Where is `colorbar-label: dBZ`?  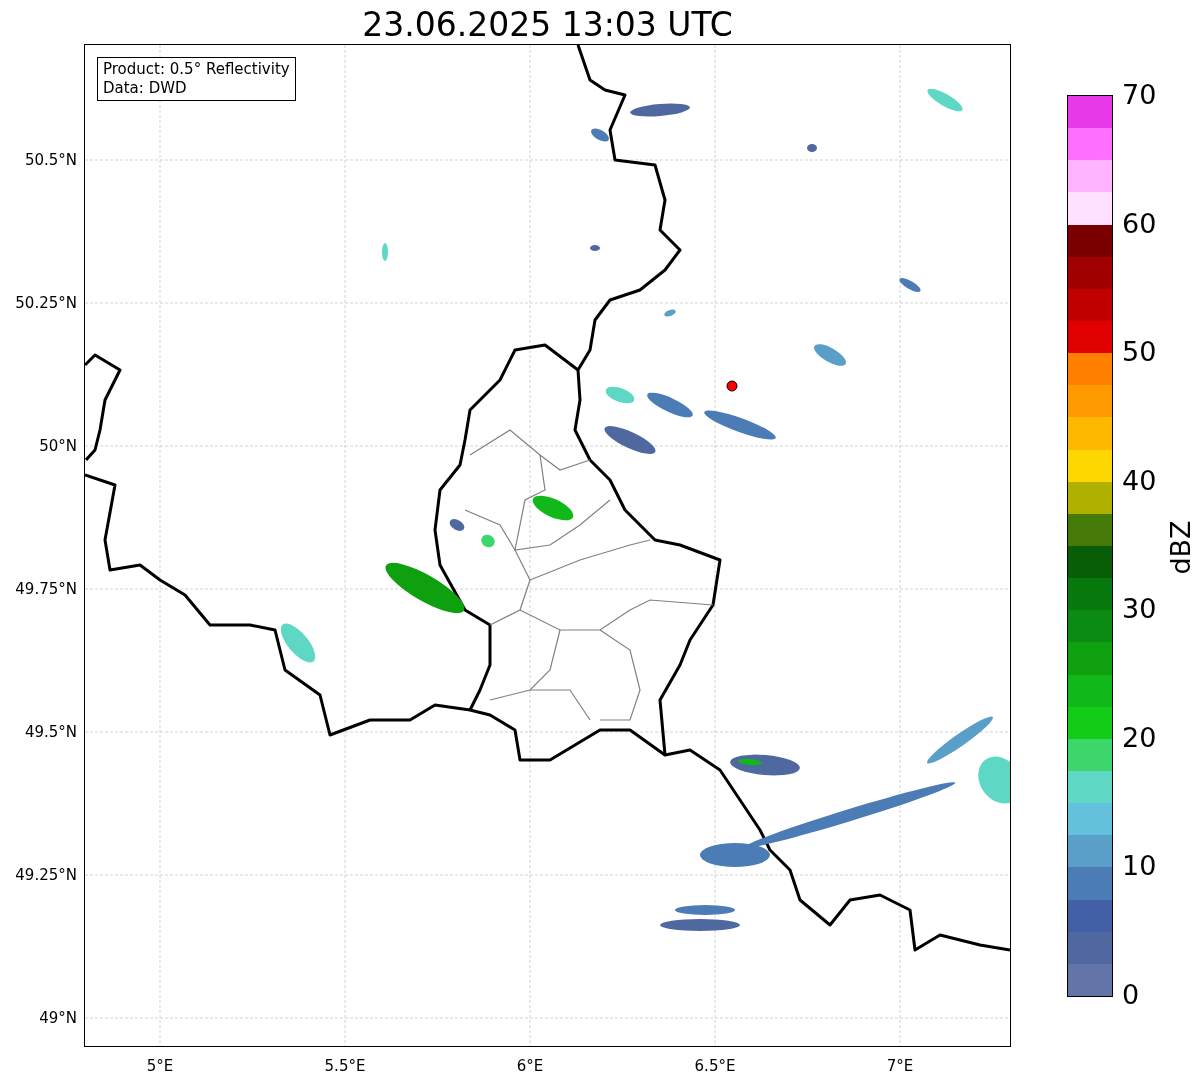
colorbar-label: dBZ is located at coordinates (1180, 547).